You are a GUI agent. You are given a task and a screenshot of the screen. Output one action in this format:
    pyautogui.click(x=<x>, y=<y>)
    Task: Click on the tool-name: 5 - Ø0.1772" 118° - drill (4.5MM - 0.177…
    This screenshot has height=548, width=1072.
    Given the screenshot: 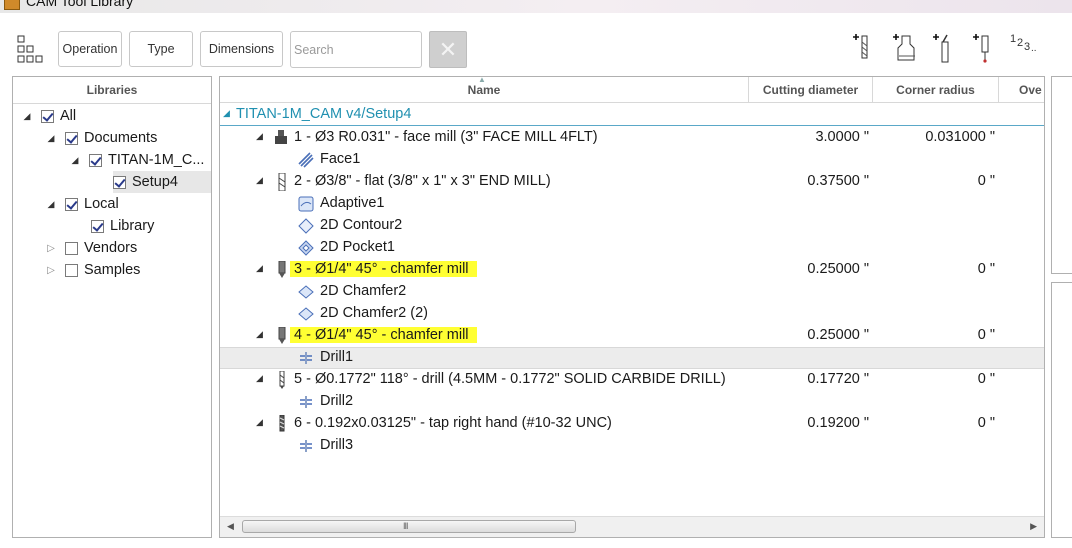 What is the action you would take?
    pyautogui.click(x=510, y=379)
    